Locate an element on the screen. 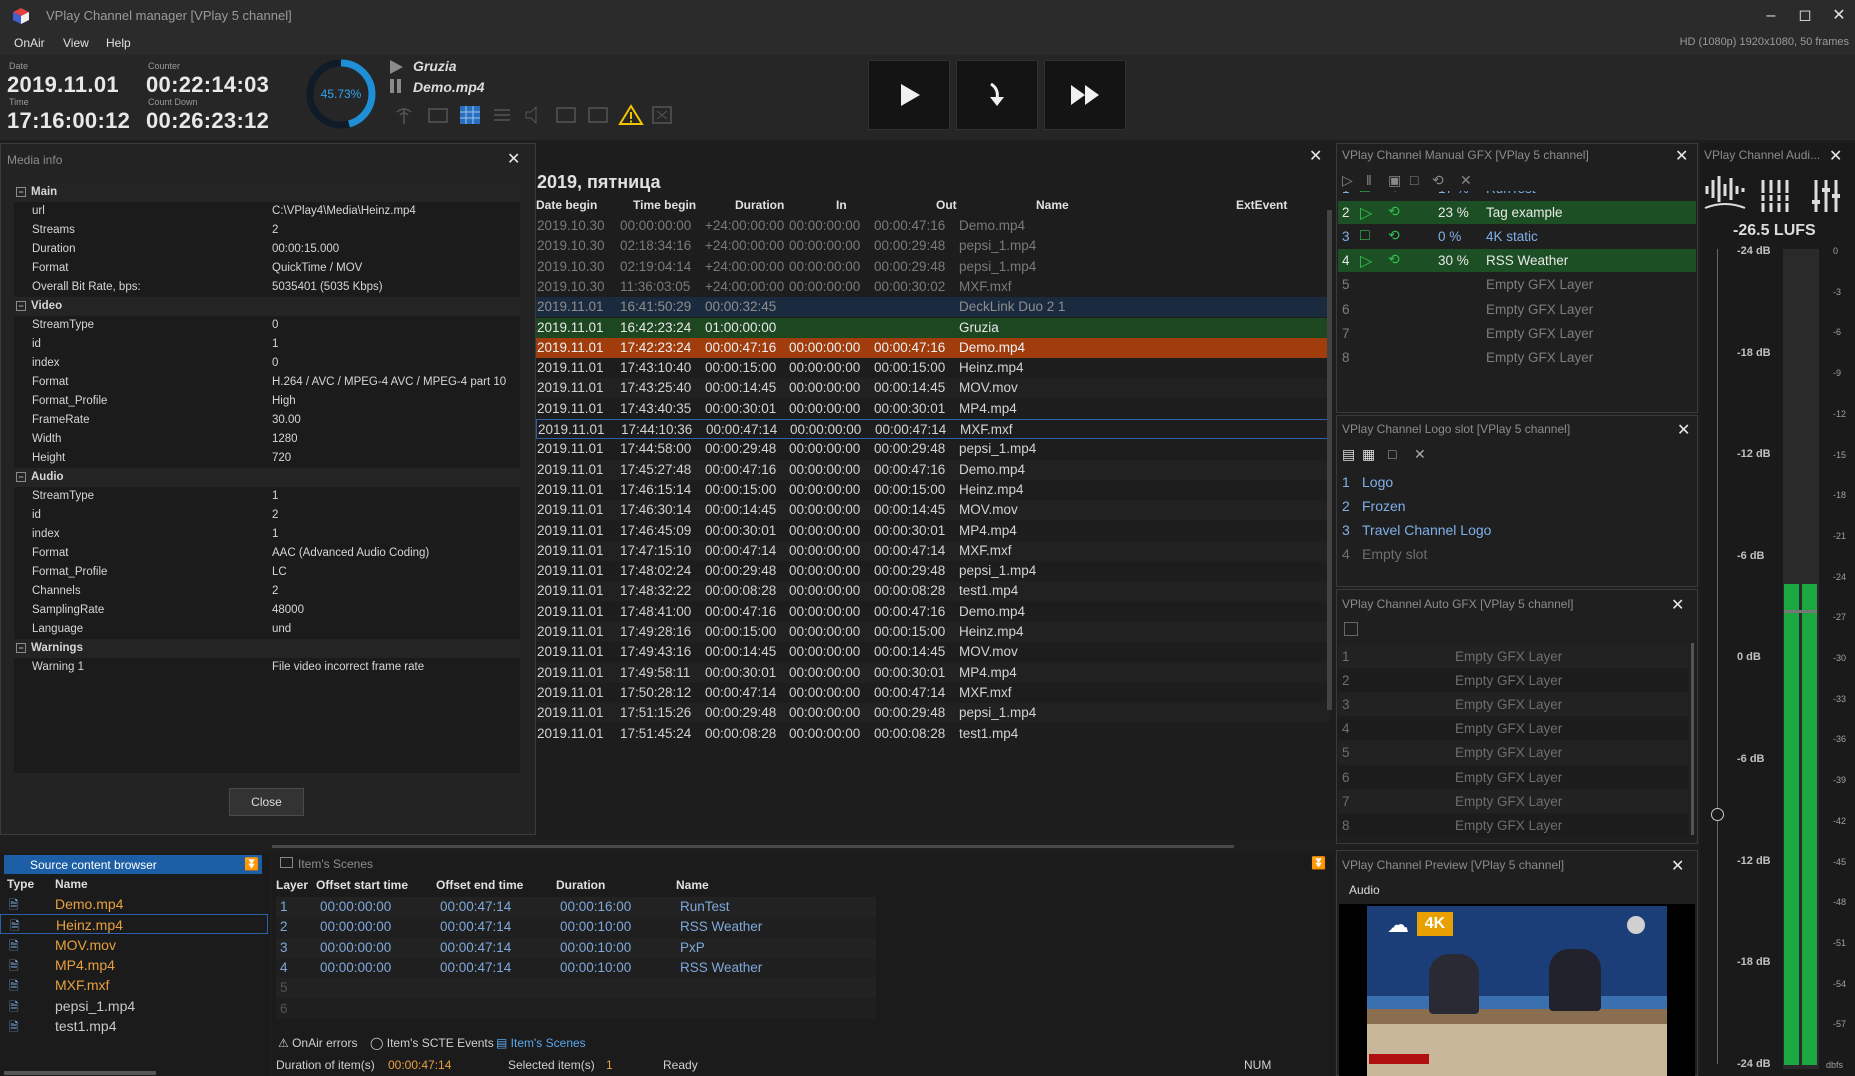  playlist-scrollbar is located at coordinates (1329, 460).